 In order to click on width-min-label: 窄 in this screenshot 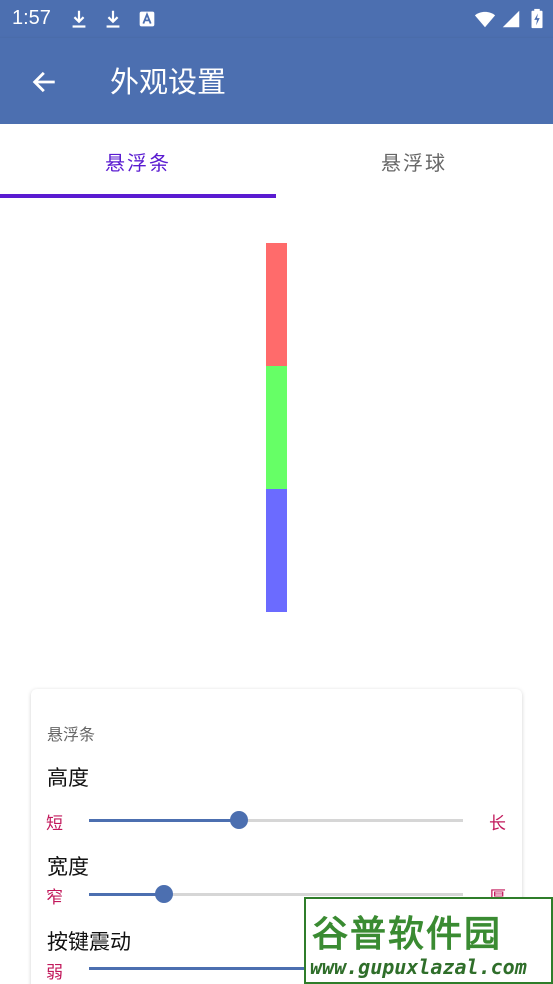, I will do `click(54, 898)`.